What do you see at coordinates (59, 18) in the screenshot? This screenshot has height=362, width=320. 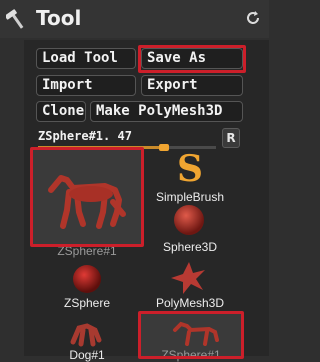 I see `palette-title: Tool` at bounding box center [59, 18].